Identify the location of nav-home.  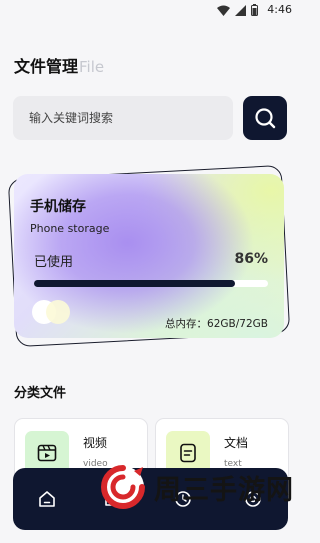
(47, 499).